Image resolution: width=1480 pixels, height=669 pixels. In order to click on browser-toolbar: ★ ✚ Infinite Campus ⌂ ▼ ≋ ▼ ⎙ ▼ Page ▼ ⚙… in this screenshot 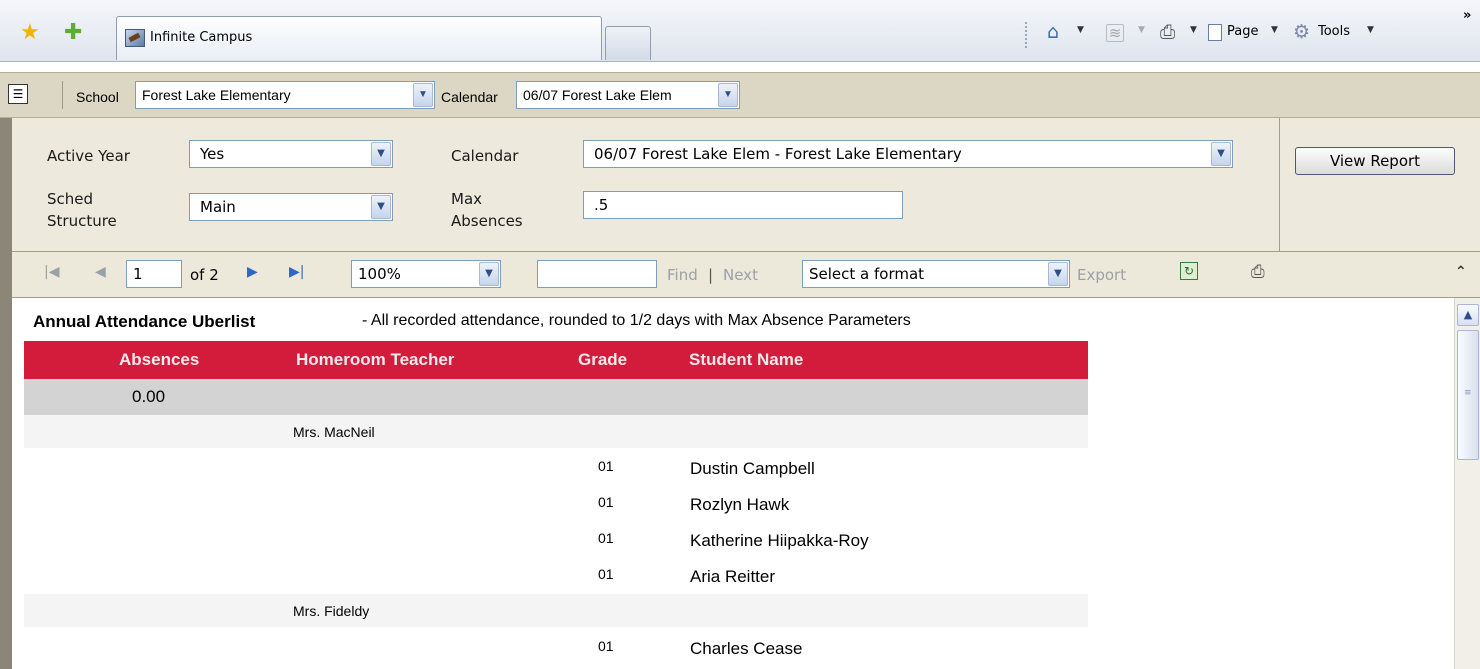, I will do `click(740, 31)`.